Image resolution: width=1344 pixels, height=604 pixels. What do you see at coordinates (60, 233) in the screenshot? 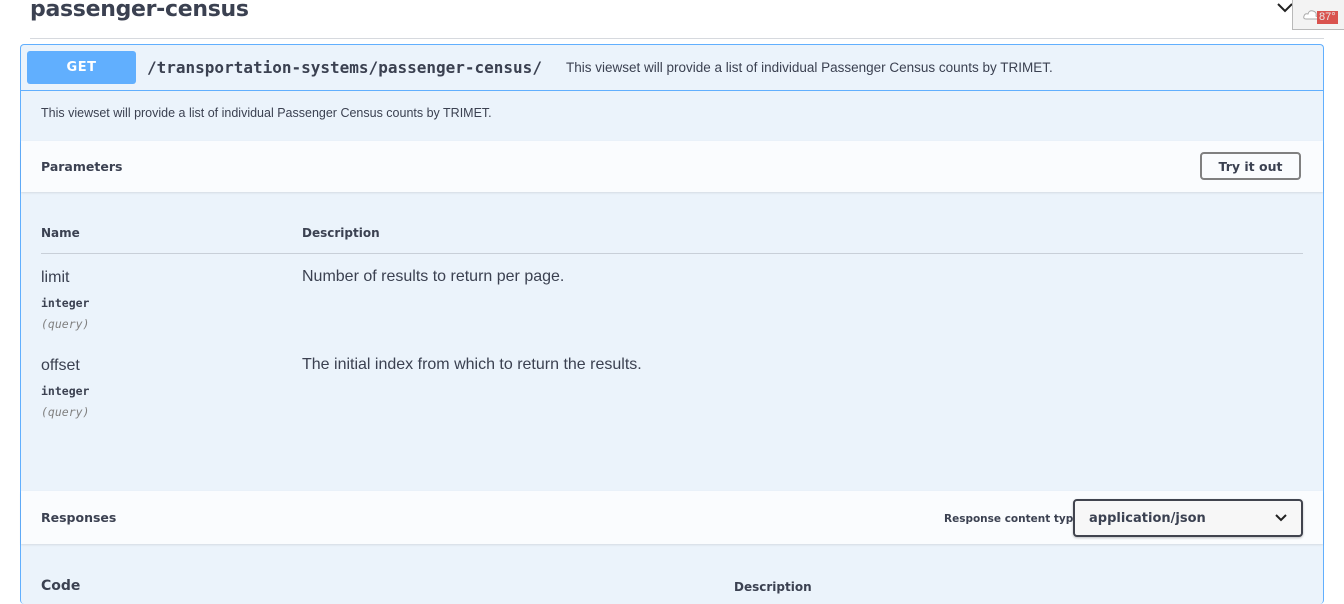
I see `column-header-name: Name` at bounding box center [60, 233].